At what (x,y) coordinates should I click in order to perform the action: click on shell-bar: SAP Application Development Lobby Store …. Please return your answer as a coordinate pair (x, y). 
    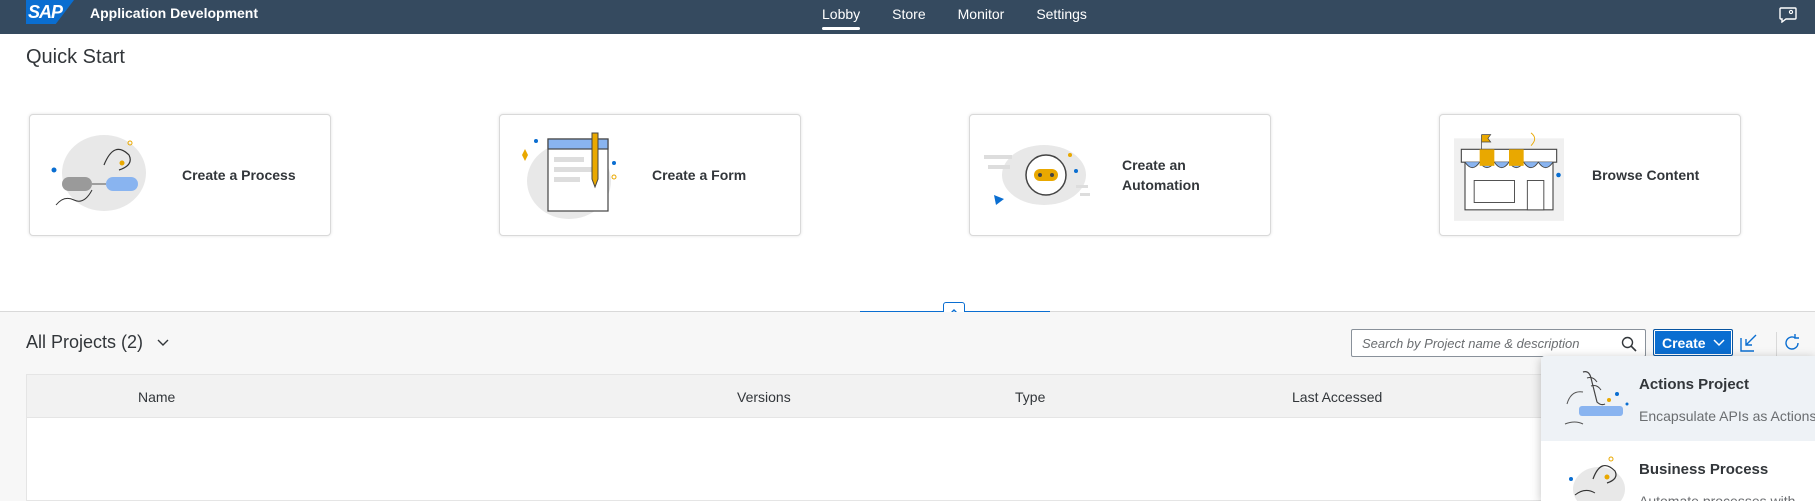
    Looking at the image, I should click on (907, 17).